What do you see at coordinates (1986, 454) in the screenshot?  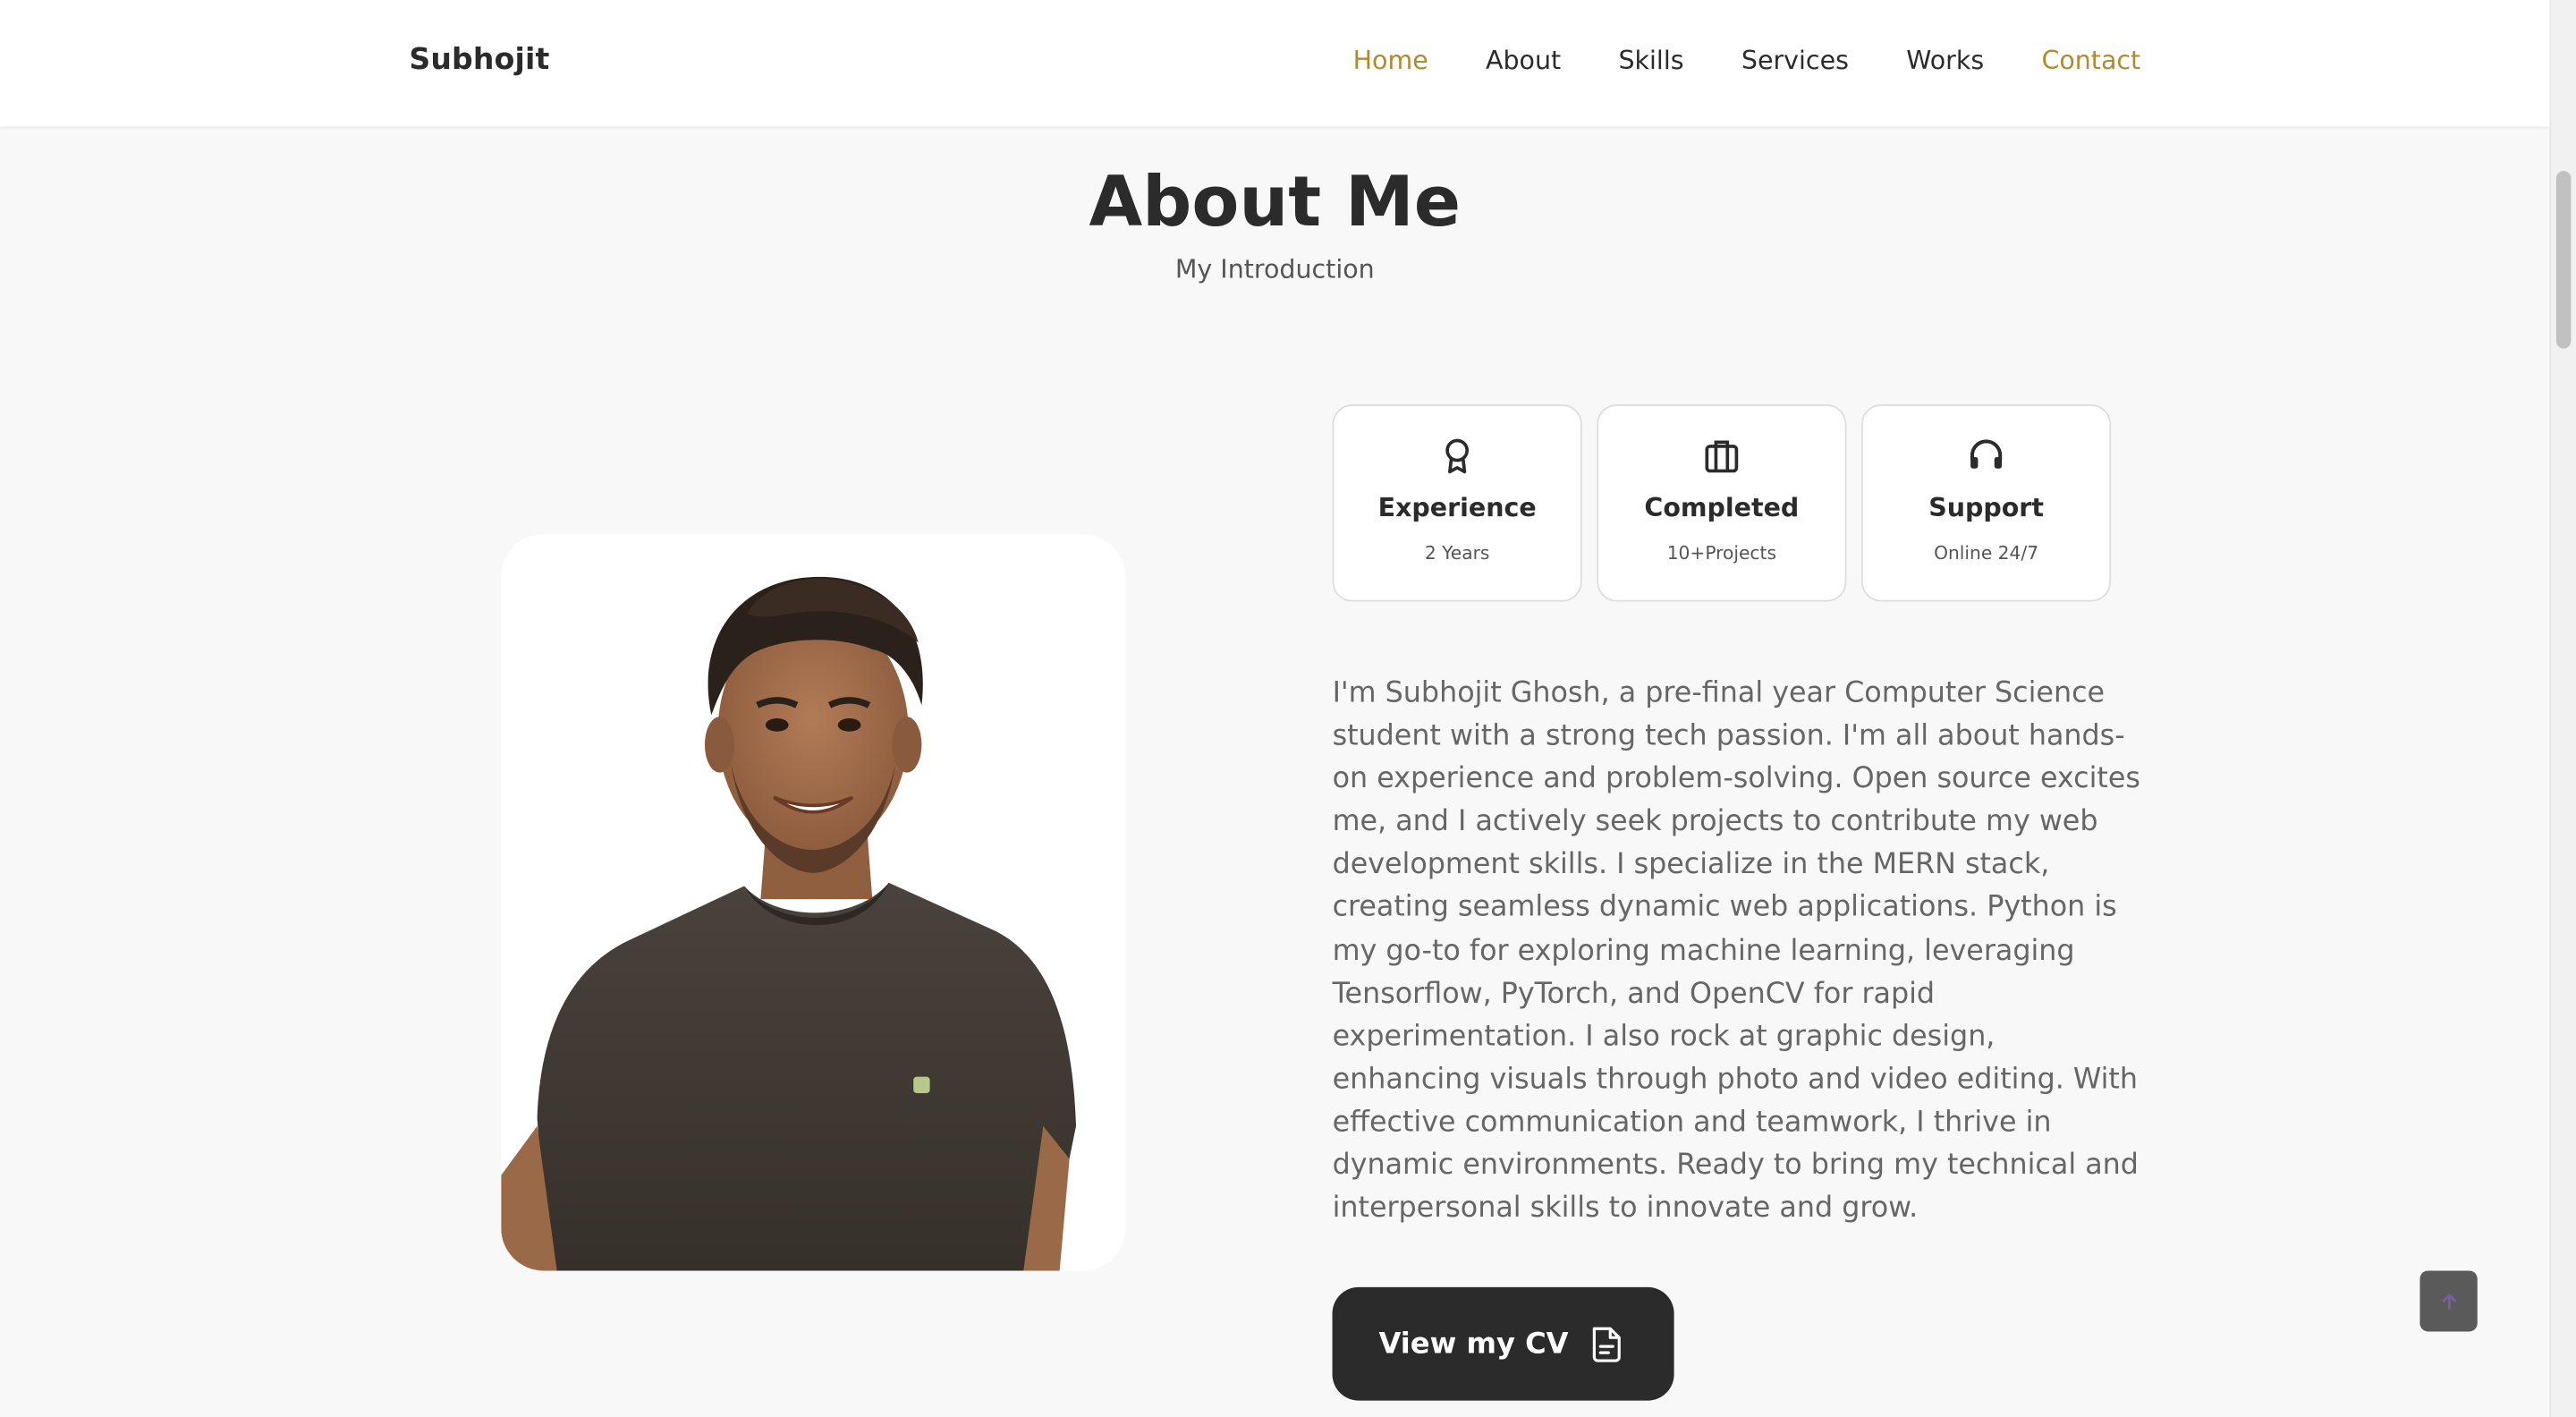 I see `headset-icon` at bounding box center [1986, 454].